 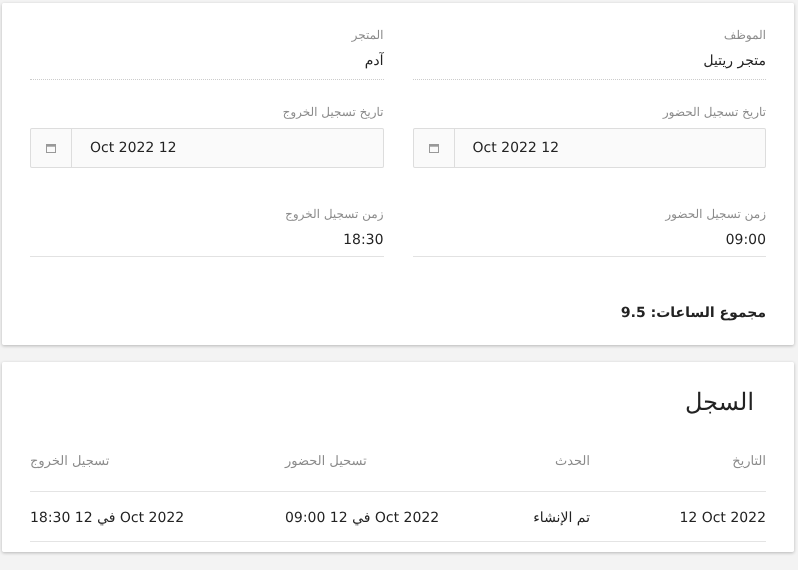 I want to click on field-label: زمن تسجيل الحضور, so click(x=715, y=214).